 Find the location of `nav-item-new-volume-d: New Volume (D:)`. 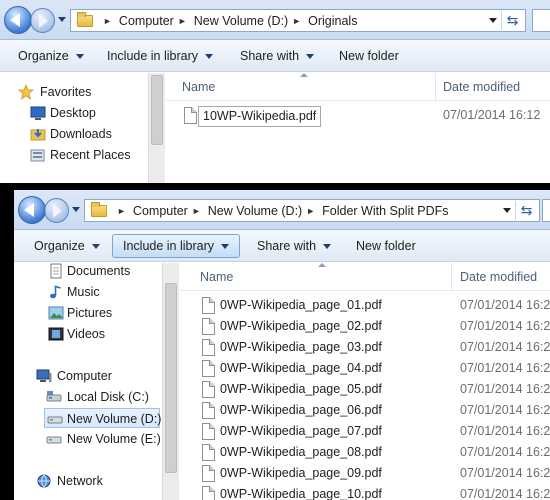

nav-item-new-volume-d: New Volume (D:) is located at coordinates (103, 418).